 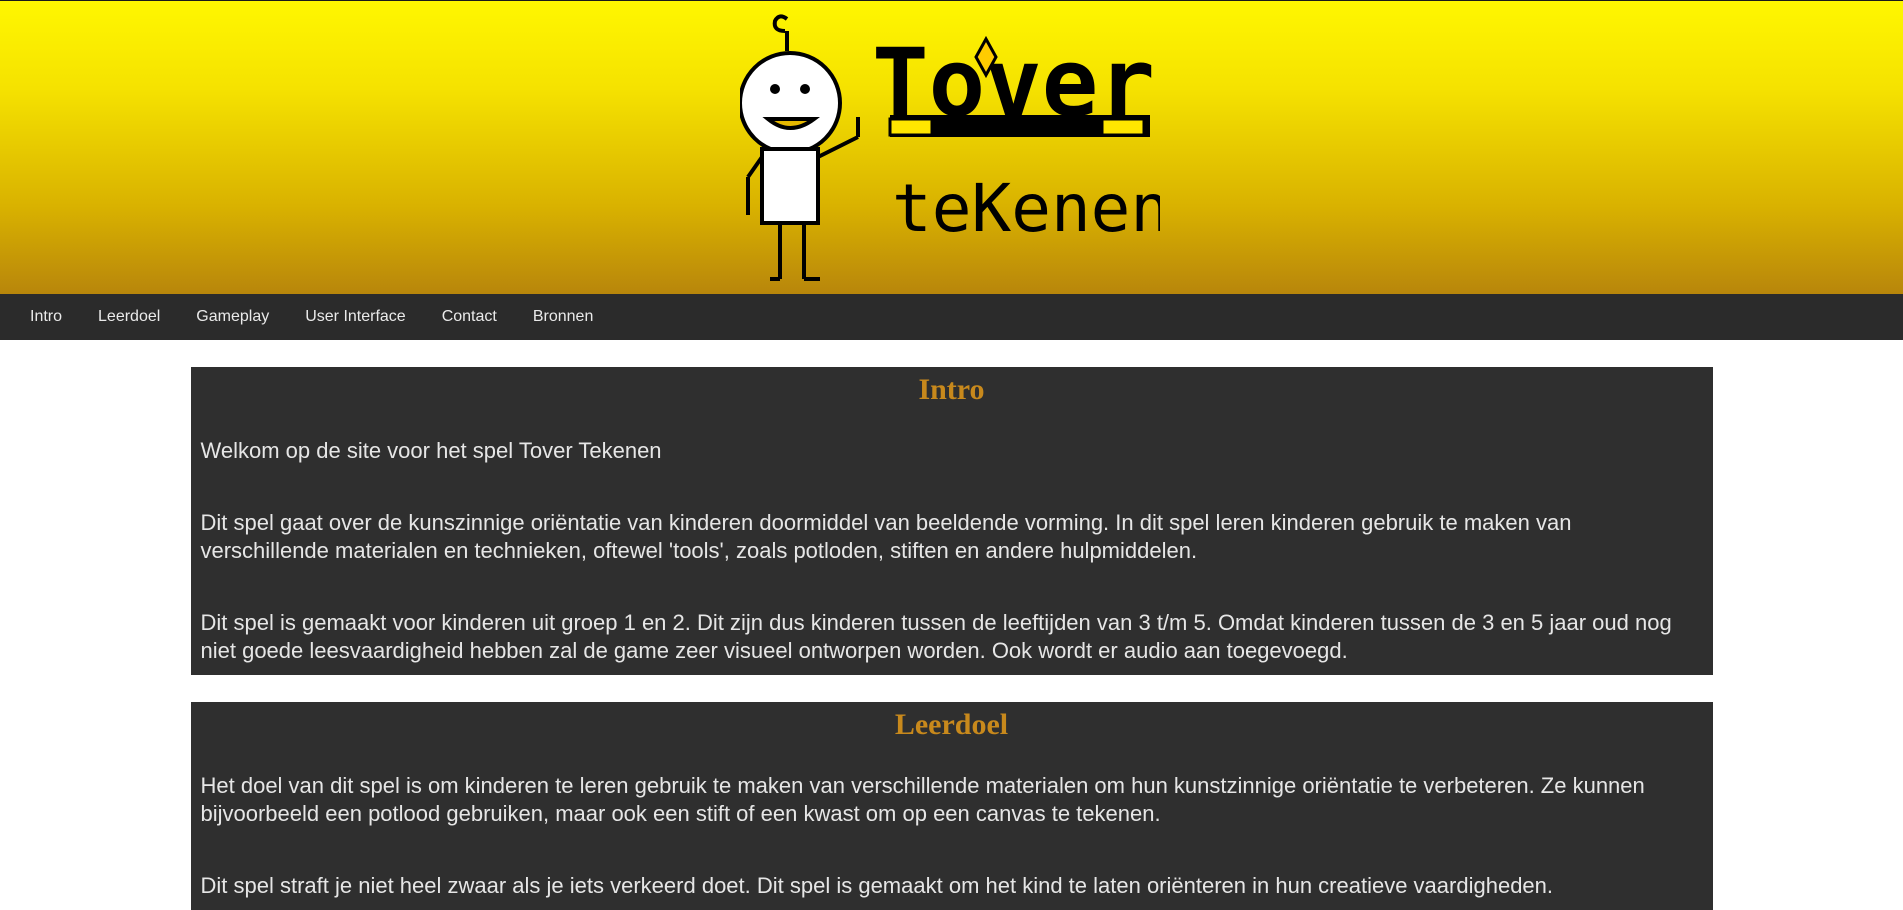 I want to click on section-title: Intro, so click(x=951, y=389).